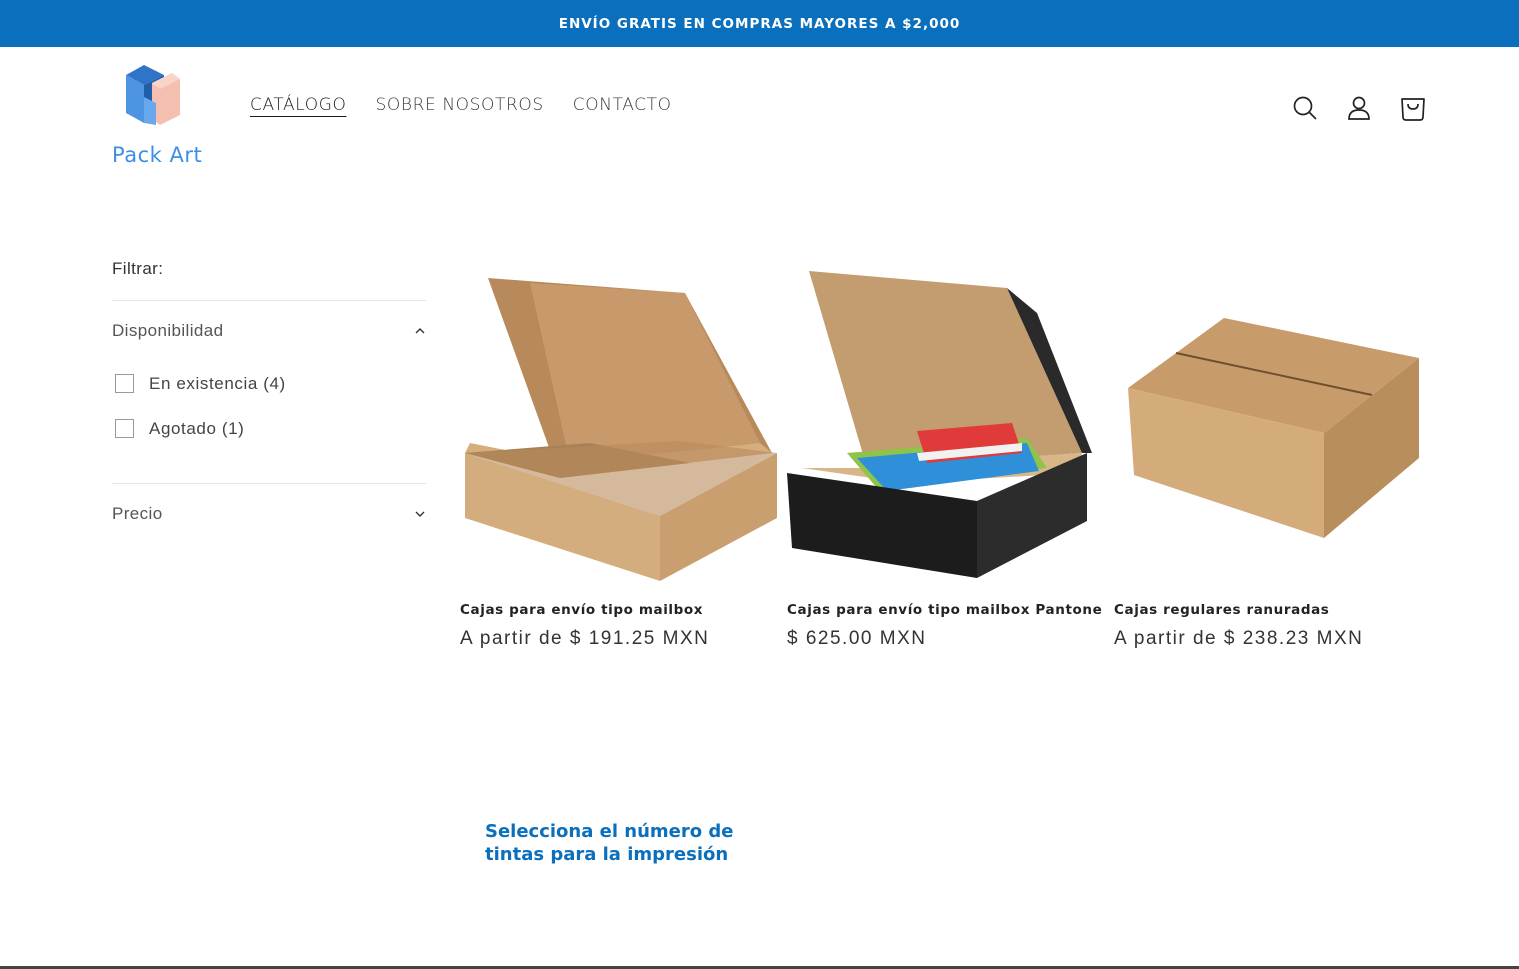 The image size is (1519, 969). Describe the element at coordinates (857, 638) in the screenshot. I see `product-price: $ 625.00 MXN` at that location.